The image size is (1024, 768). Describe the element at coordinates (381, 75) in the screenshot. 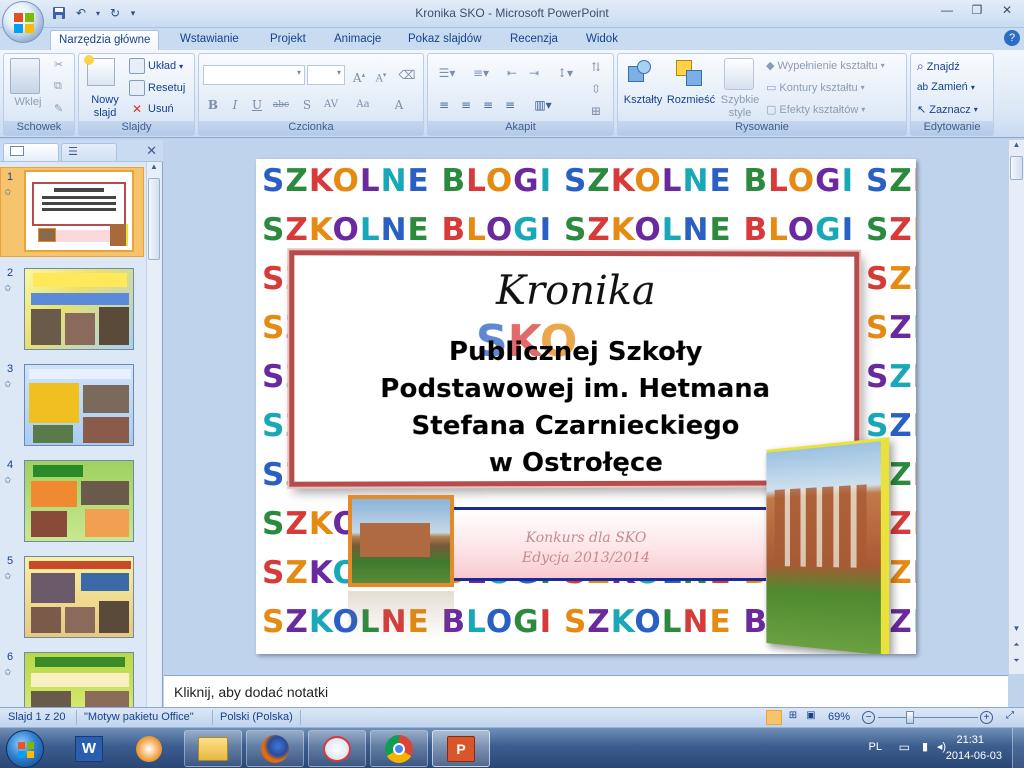

I see `shrink-font-icon: A▾` at that location.